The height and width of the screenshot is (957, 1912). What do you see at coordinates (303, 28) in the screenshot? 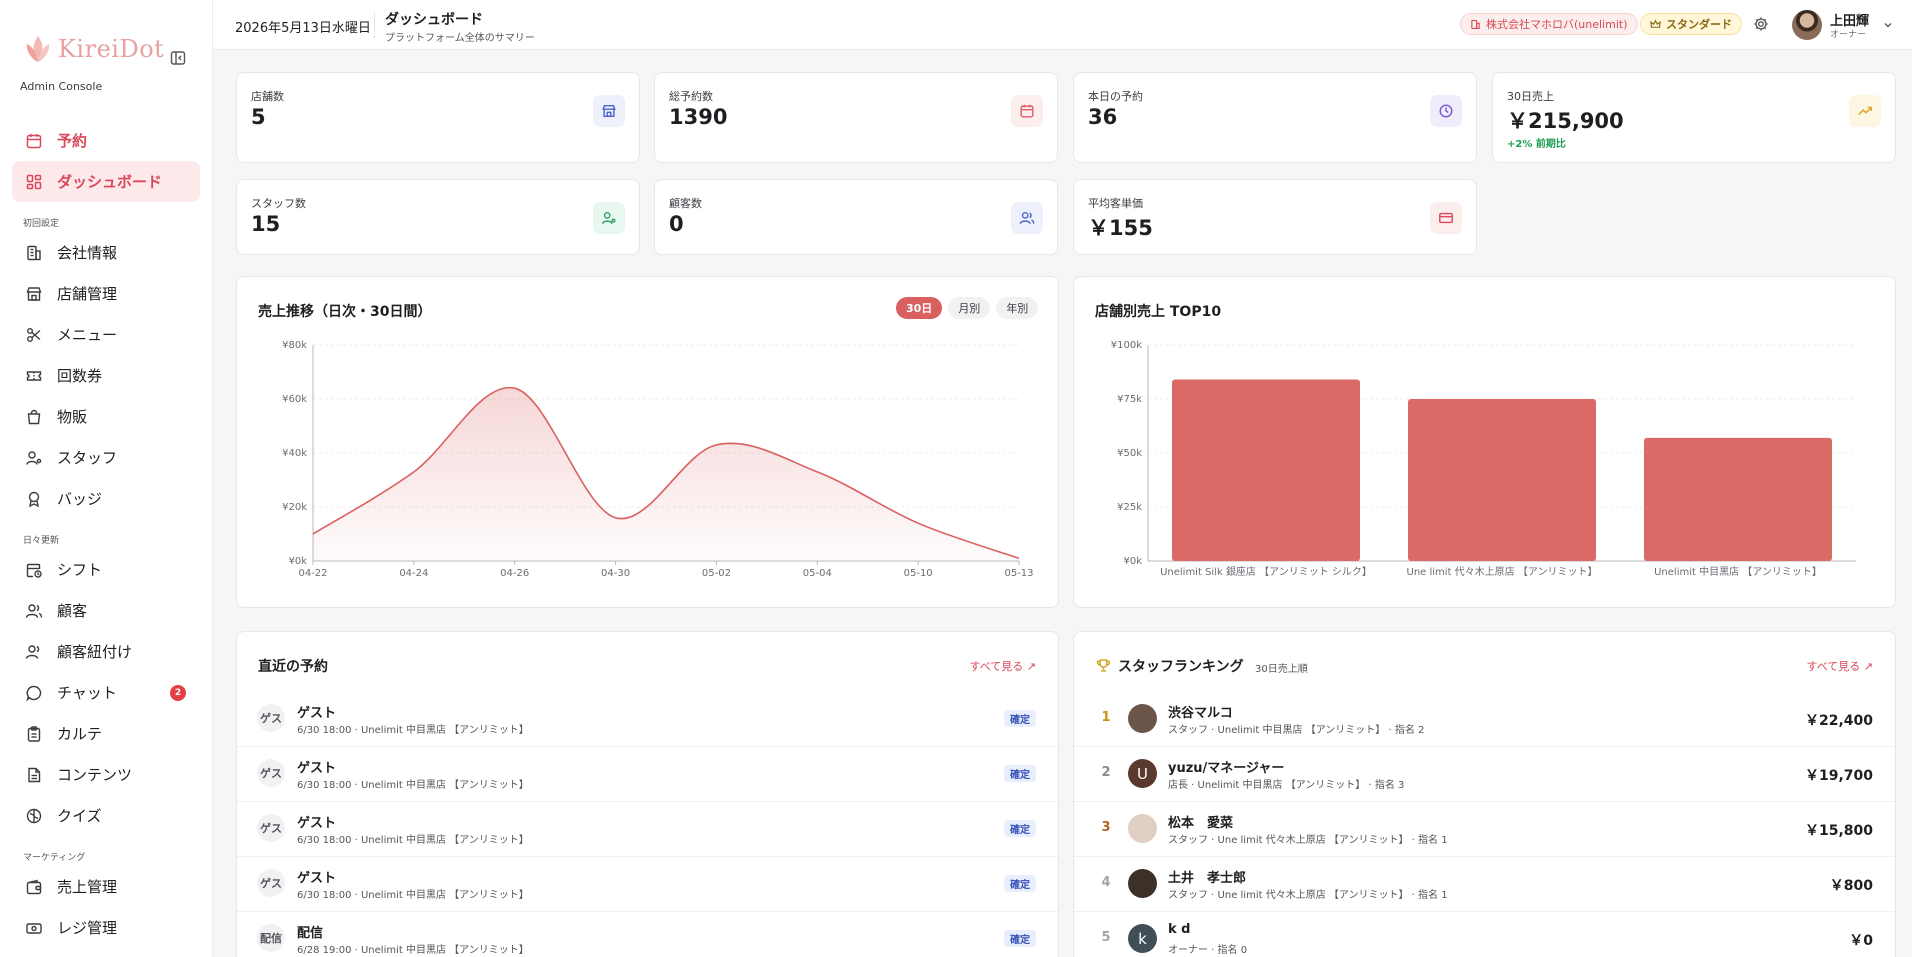
I see `current-date: 2026年5月13日水曜日` at bounding box center [303, 28].